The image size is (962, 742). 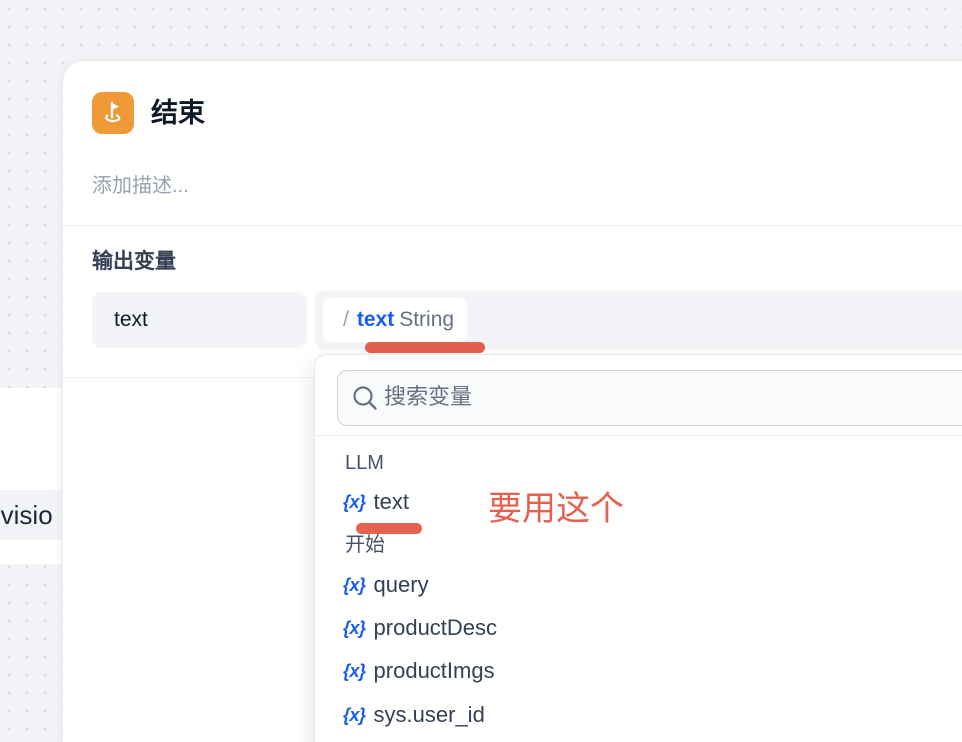 What do you see at coordinates (365, 398) in the screenshot?
I see `search-icon` at bounding box center [365, 398].